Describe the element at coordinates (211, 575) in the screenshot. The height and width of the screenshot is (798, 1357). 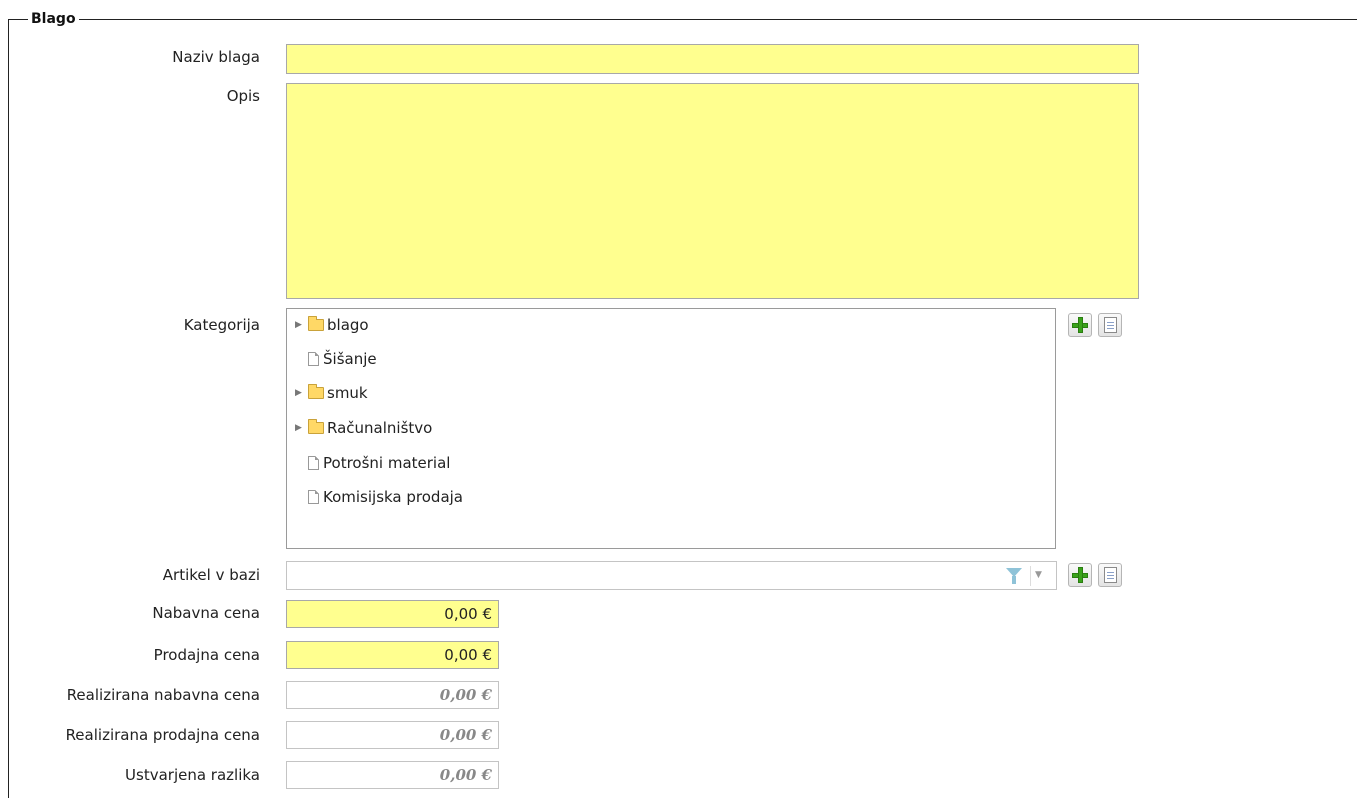
I see `artikel-label: Artikel v bazi` at that location.